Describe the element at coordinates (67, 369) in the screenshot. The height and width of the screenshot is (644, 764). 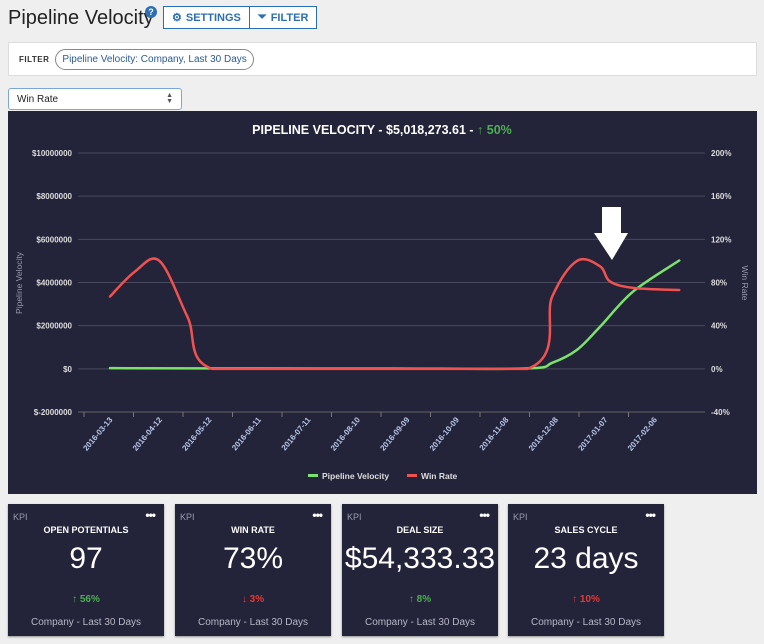
I see `y-tick-label-left: $0` at that location.